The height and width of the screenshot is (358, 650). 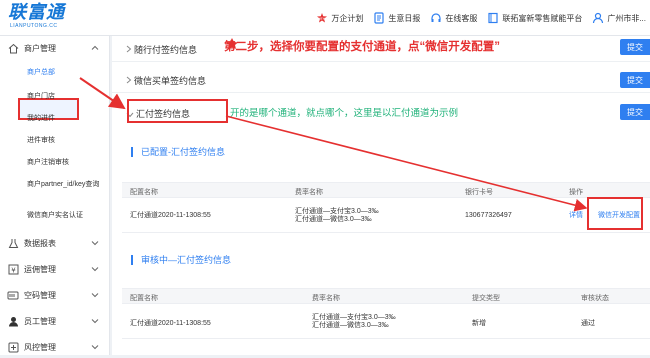 What do you see at coordinates (13, 321) in the screenshot?
I see `person-icon` at bounding box center [13, 321].